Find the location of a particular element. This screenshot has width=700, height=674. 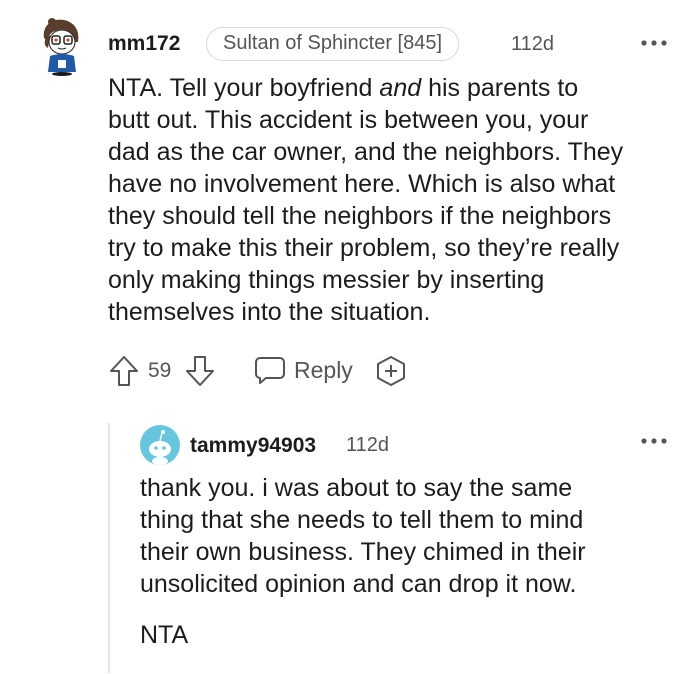

upvote-icon is located at coordinates (124, 371).